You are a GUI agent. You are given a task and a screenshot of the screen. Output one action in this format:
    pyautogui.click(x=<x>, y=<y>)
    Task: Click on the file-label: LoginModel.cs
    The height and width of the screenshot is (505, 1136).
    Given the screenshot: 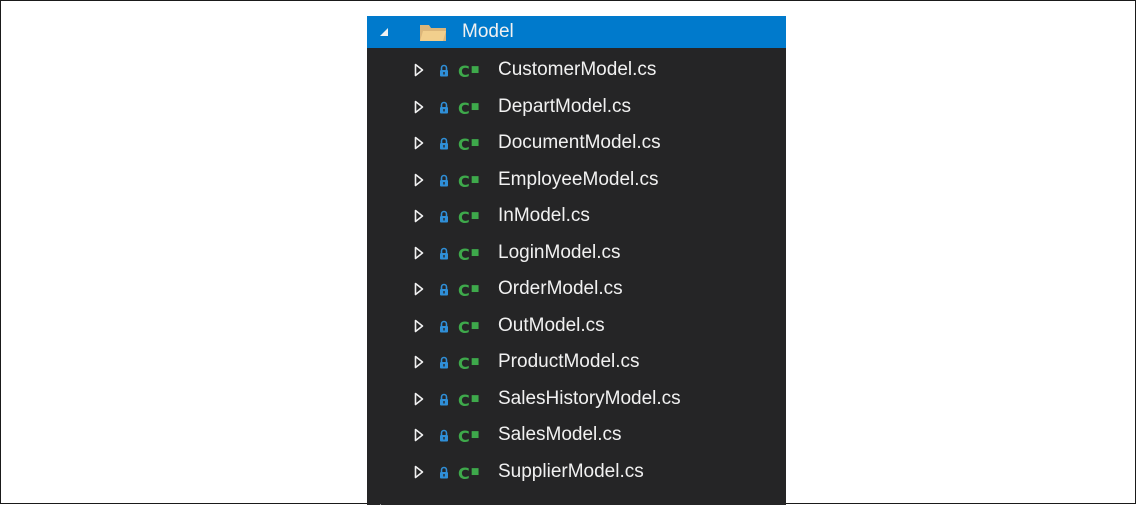 What is the action you would take?
    pyautogui.click(x=559, y=252)
    